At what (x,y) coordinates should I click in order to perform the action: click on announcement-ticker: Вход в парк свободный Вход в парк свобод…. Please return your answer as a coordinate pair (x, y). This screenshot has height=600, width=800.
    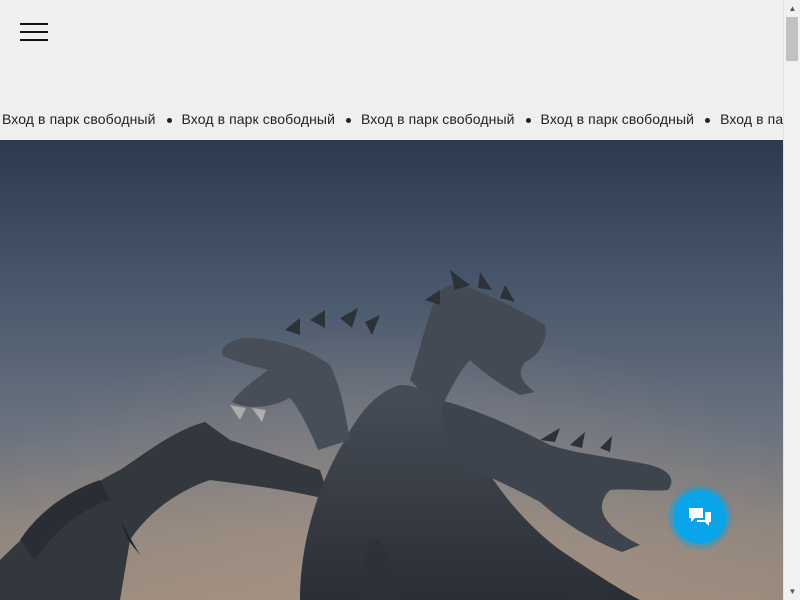
    Looking at the image, I should click on (391, 119).